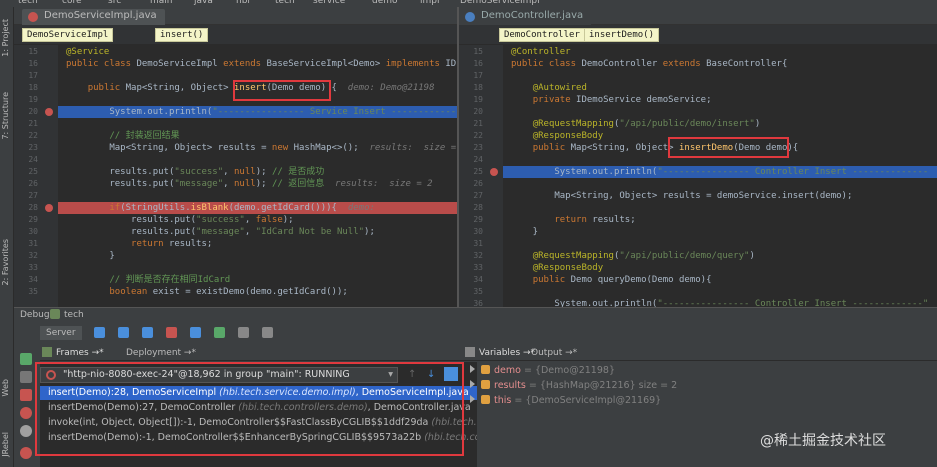 The image size is (937, 467). What do you see at coordinates (258, 354) in the screenshot?
I see `frames-tabbar: Frames →* Deployment →*` at bounding box center [258, 354].